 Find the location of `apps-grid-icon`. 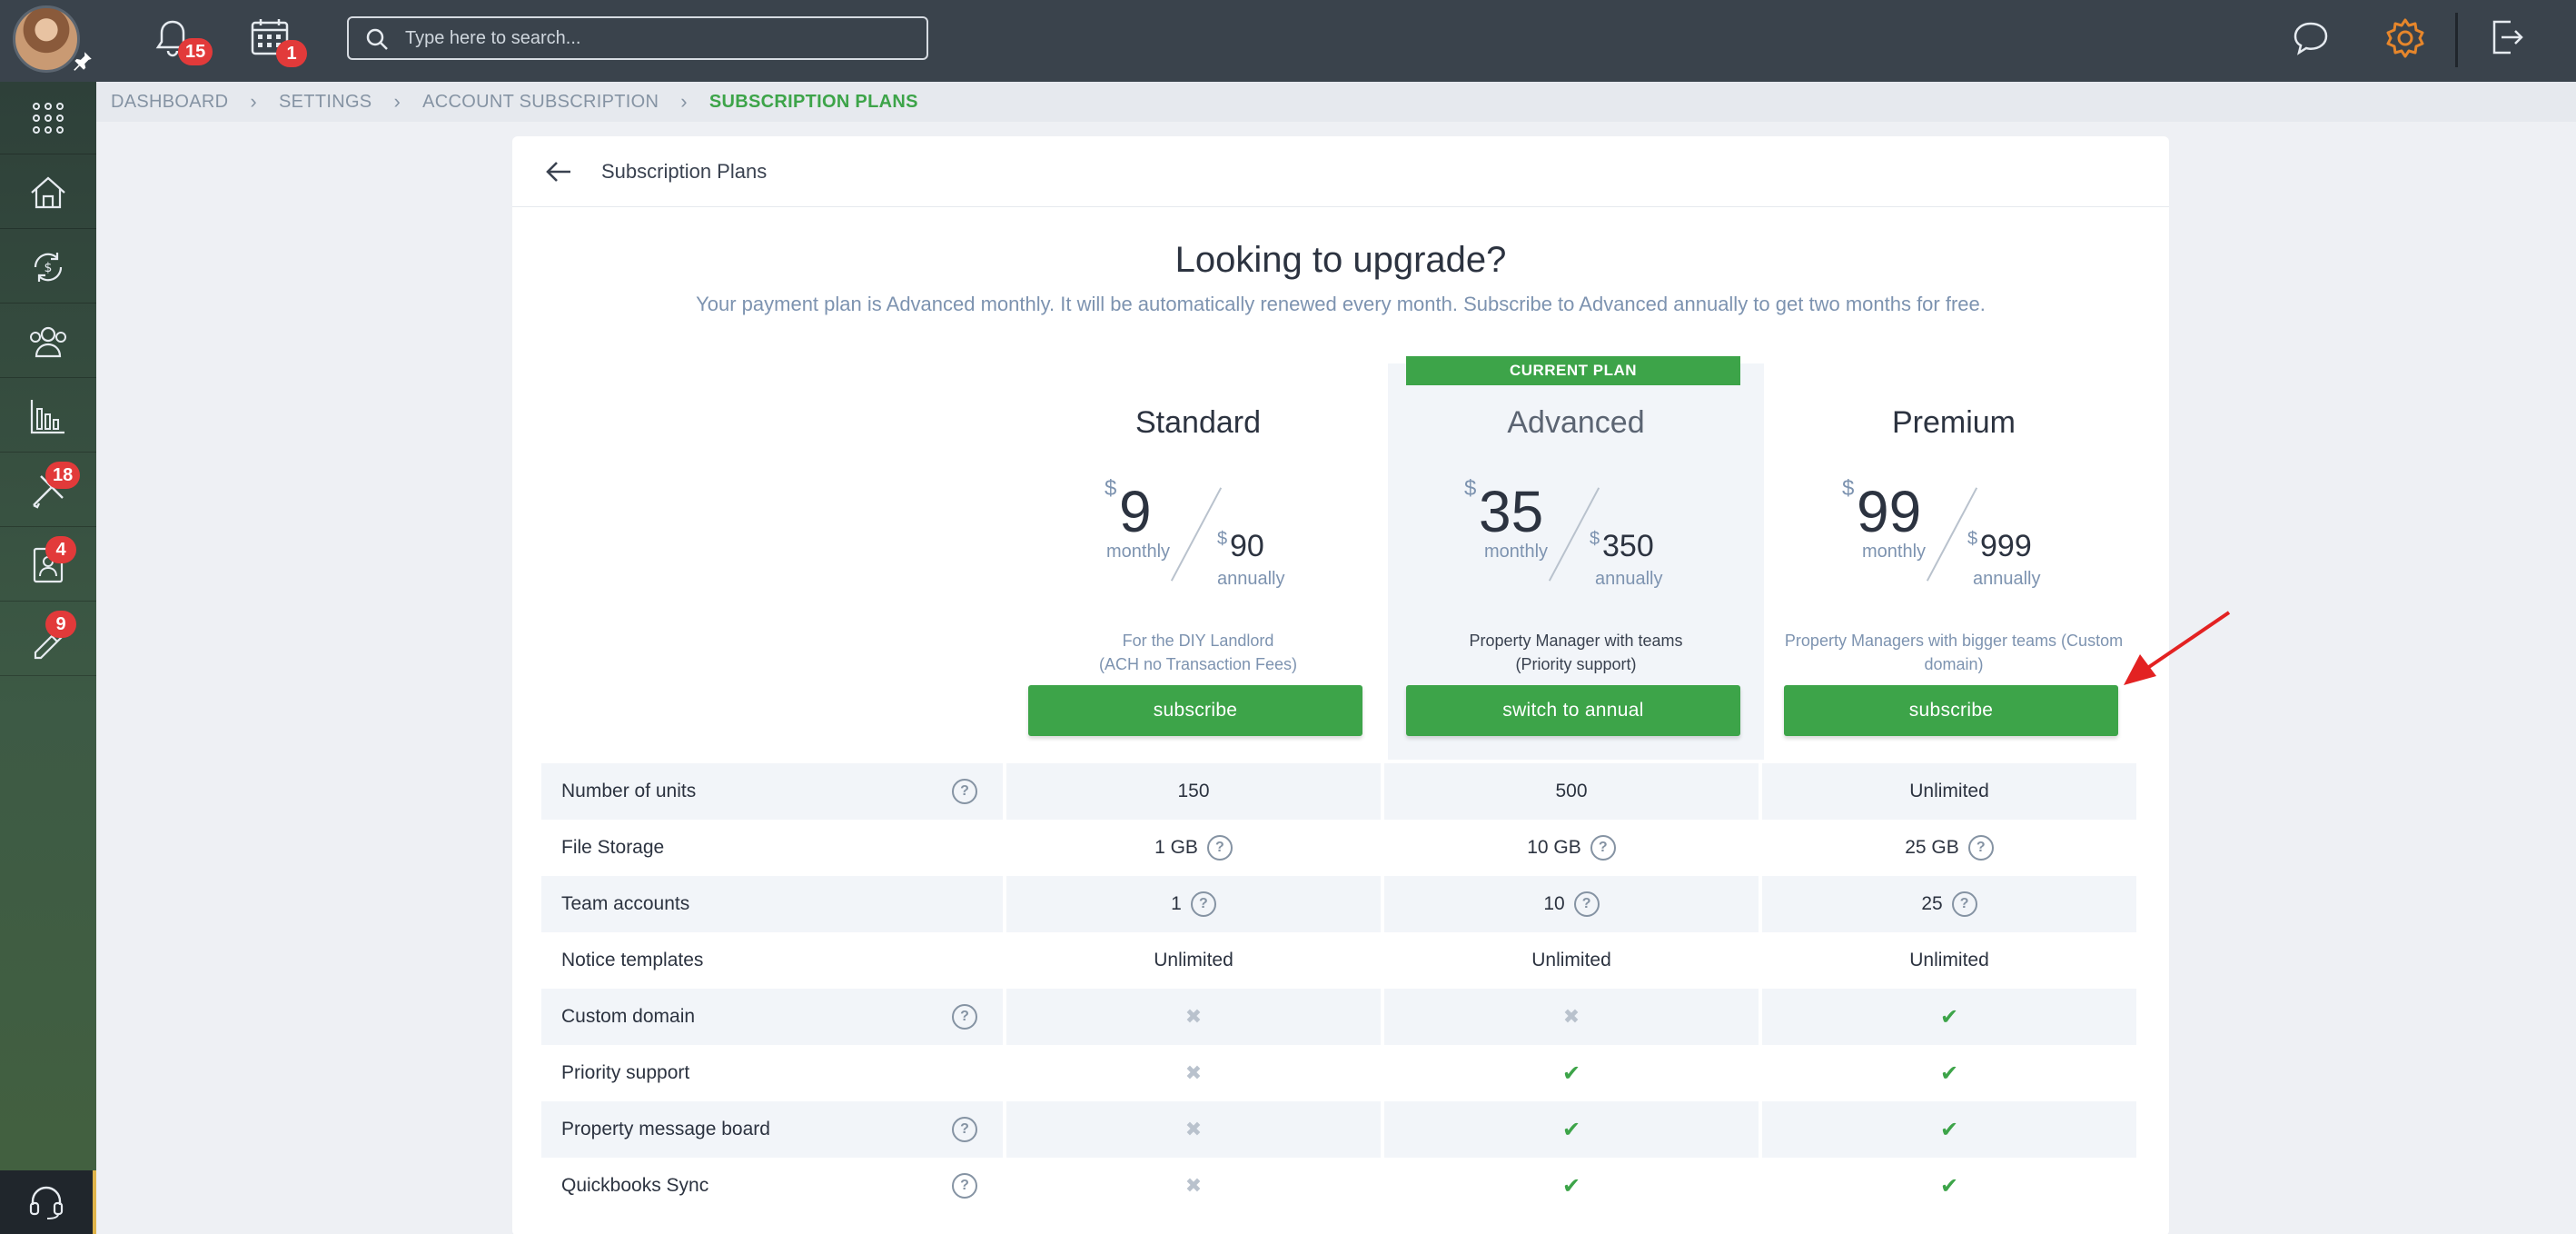

apps-grid-icon is located at coordinates (48, 118).